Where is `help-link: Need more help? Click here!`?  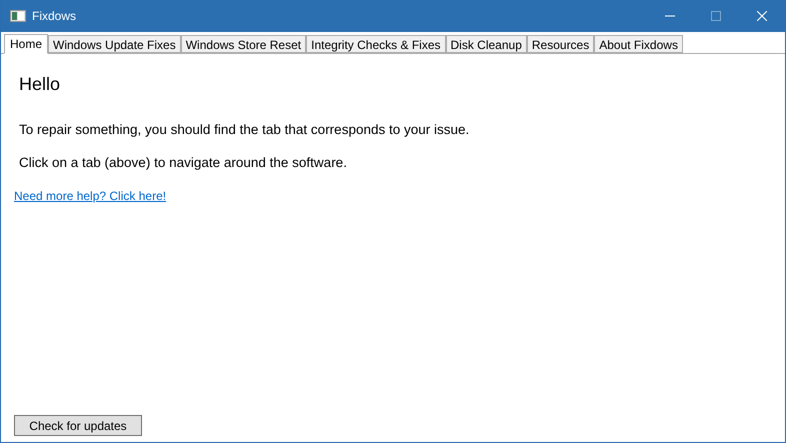 help-link: Need more help? Click here! is located at coordinates (90, 195).